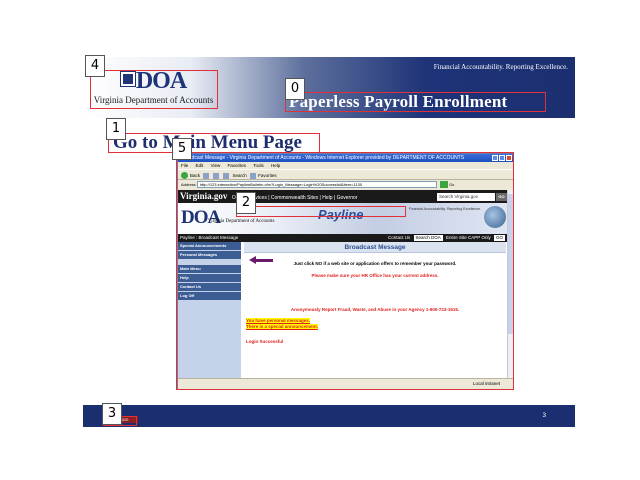  I want to click on annotation-box-title, so click(415, 102).